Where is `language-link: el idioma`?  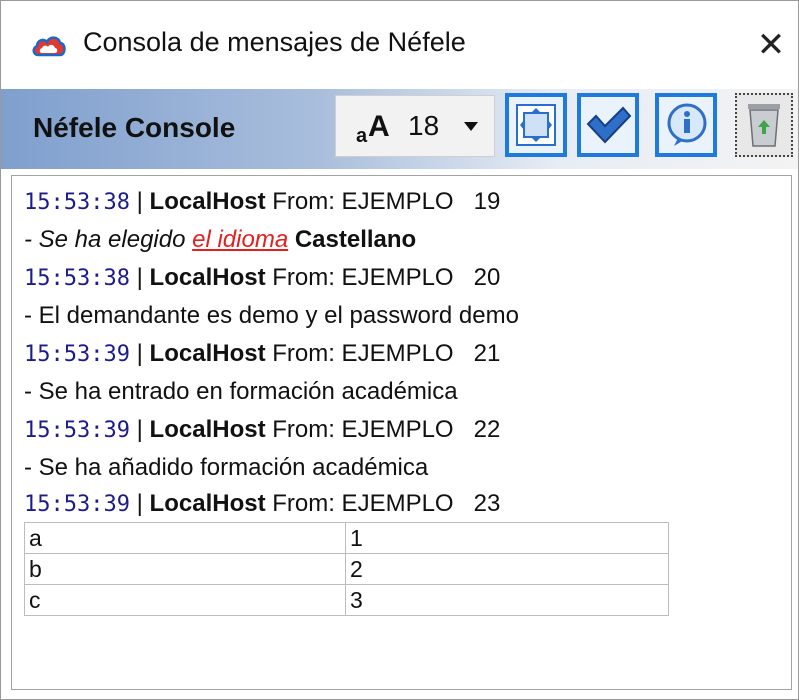 language-link: el idioma is located at coordinates (240, 239).